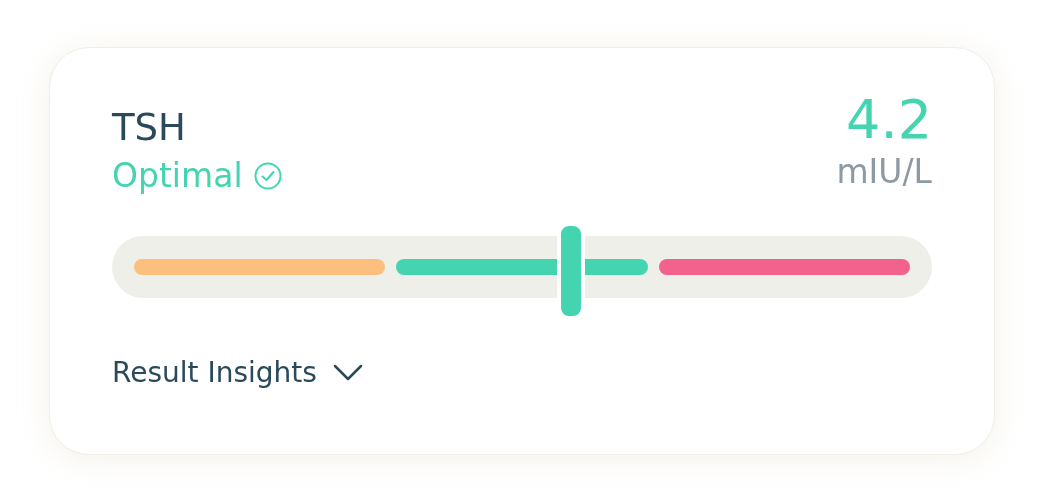  I want to click on chevron-icon, so click(347, 372).